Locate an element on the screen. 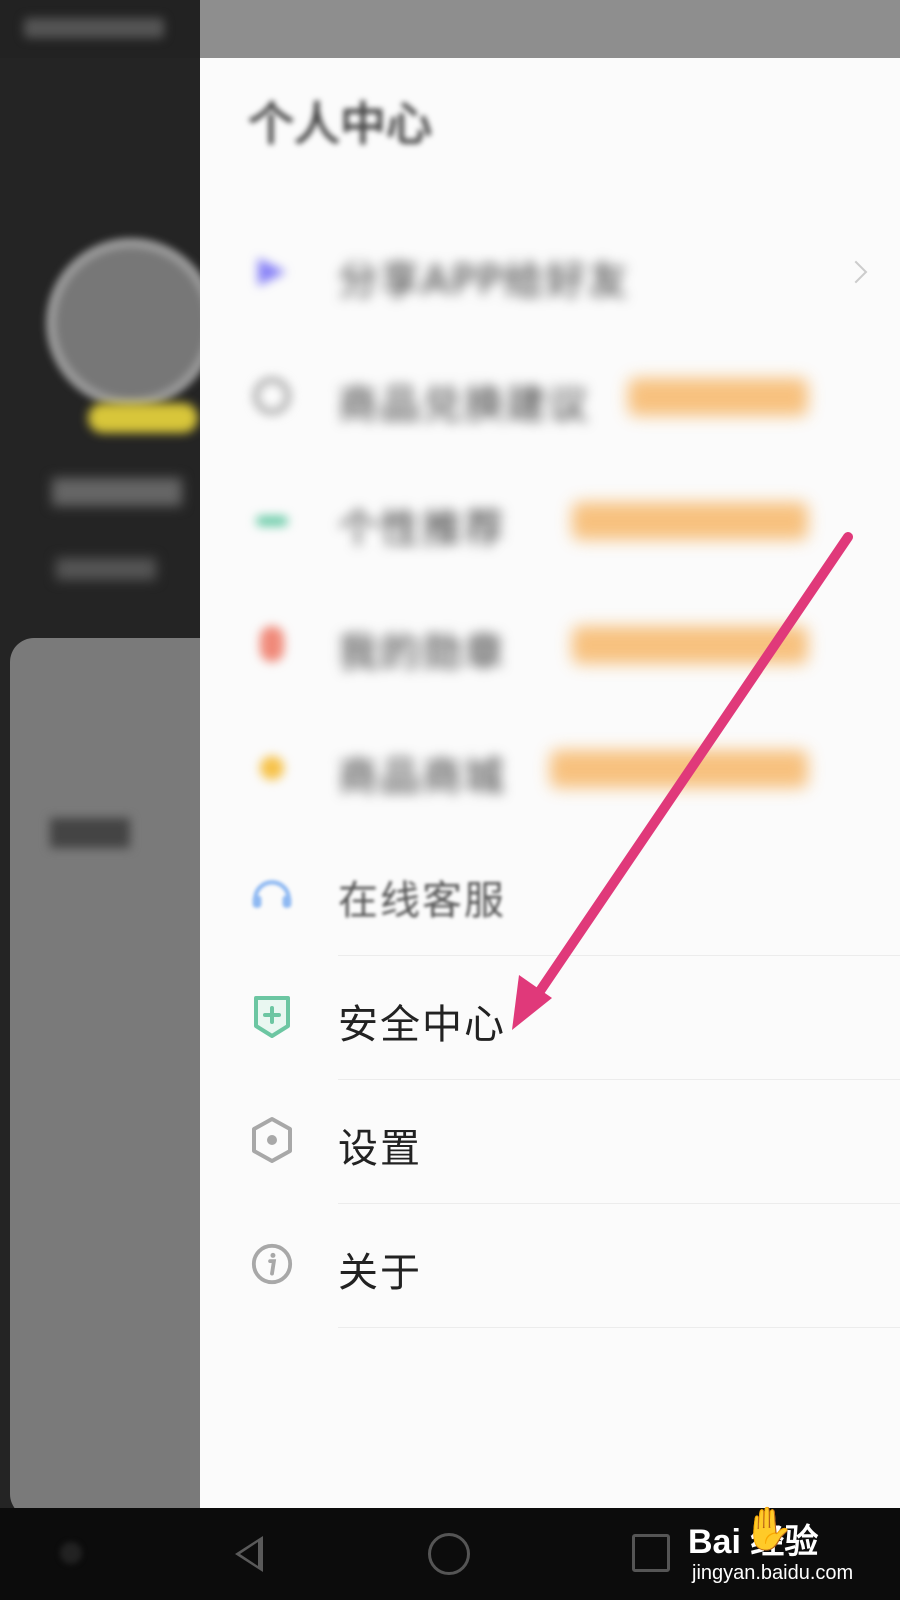 This screenshot has width=900, height=1600. menu-item-label: 个性推荐 is located at coordinates (422, 529).